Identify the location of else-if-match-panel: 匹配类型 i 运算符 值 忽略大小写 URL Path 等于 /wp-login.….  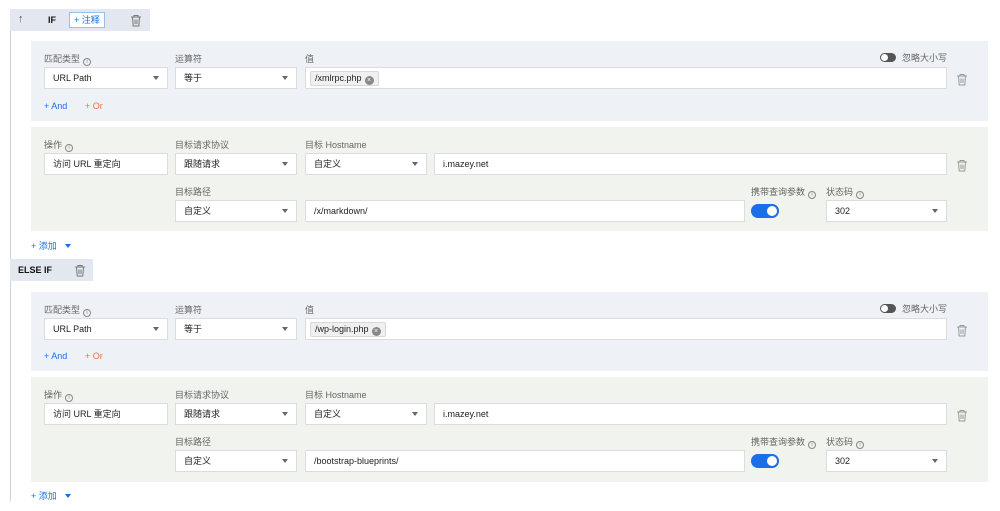
(509, 331).